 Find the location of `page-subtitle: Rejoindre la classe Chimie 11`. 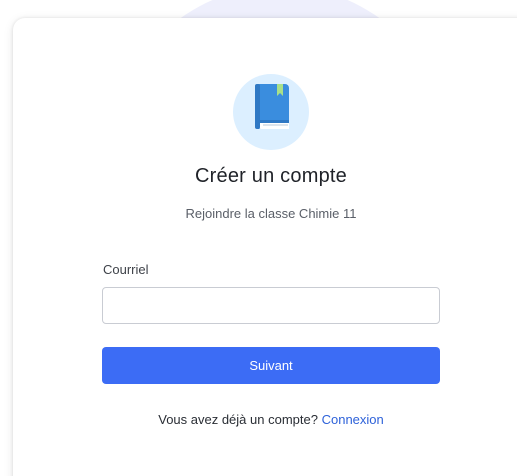

page-subtitle: Rejoindre la classe Chimie 11 is located at coordinates (271, 213).